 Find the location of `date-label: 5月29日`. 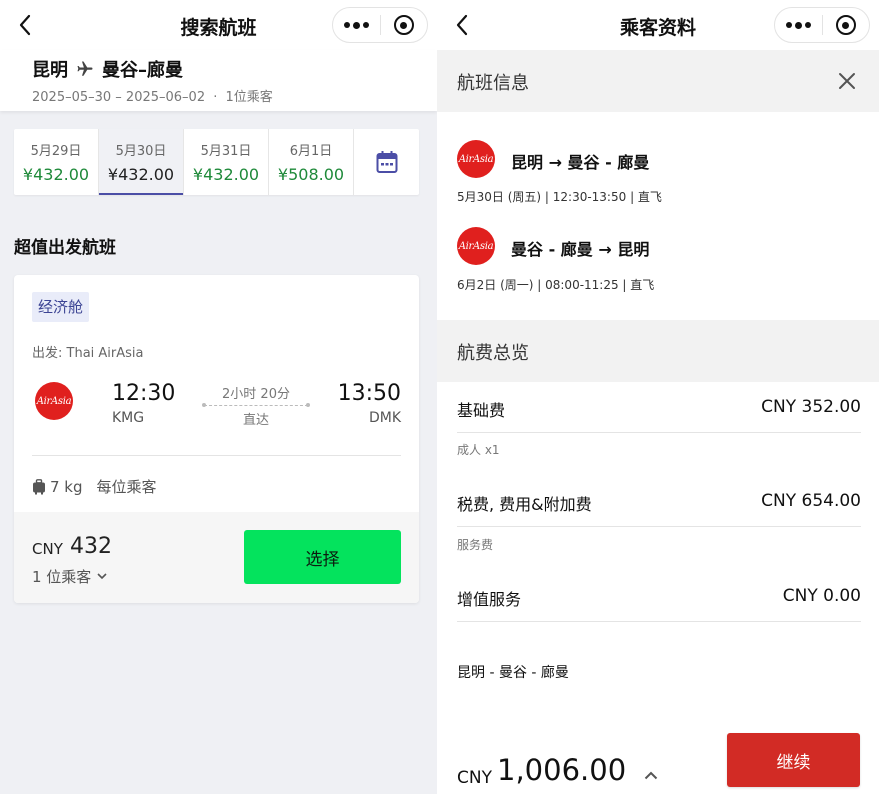

date-label: 5月29日 is located at coordinates (56, 151).